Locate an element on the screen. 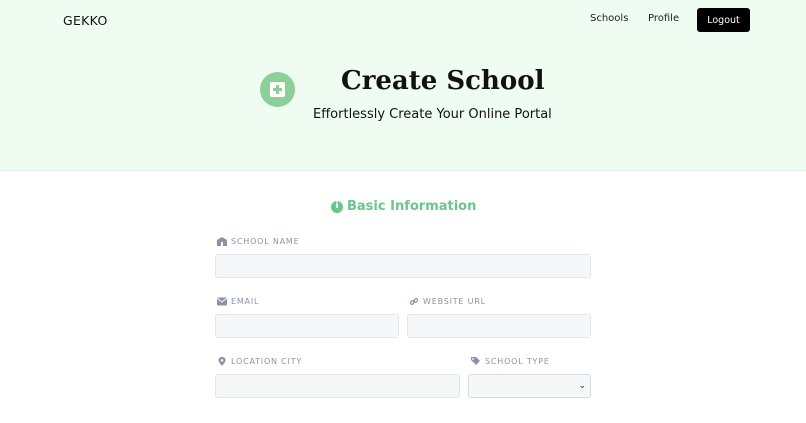 The height and width of the screenshot is (423, 806). email-label: EMAIL is located at coordinates (238, 301).